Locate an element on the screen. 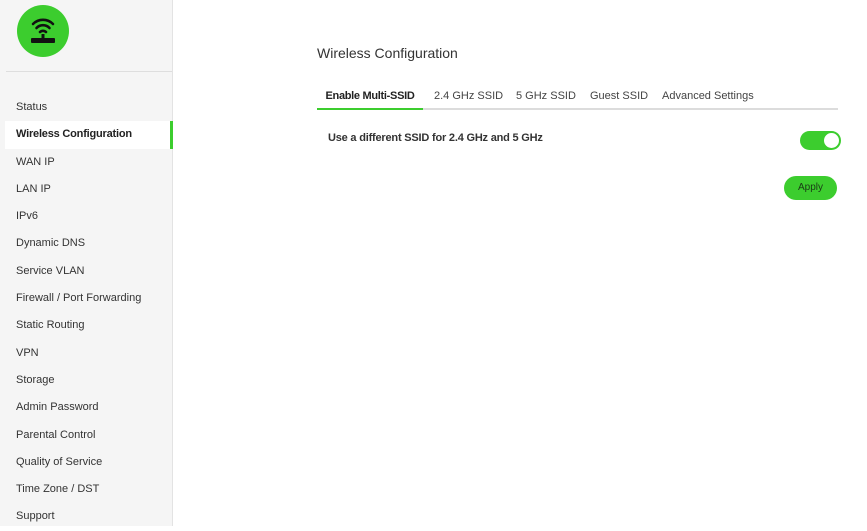 This screenshot has height=531, width=867. page-title: Wireless Configuration is located at coordinates (387, 53).